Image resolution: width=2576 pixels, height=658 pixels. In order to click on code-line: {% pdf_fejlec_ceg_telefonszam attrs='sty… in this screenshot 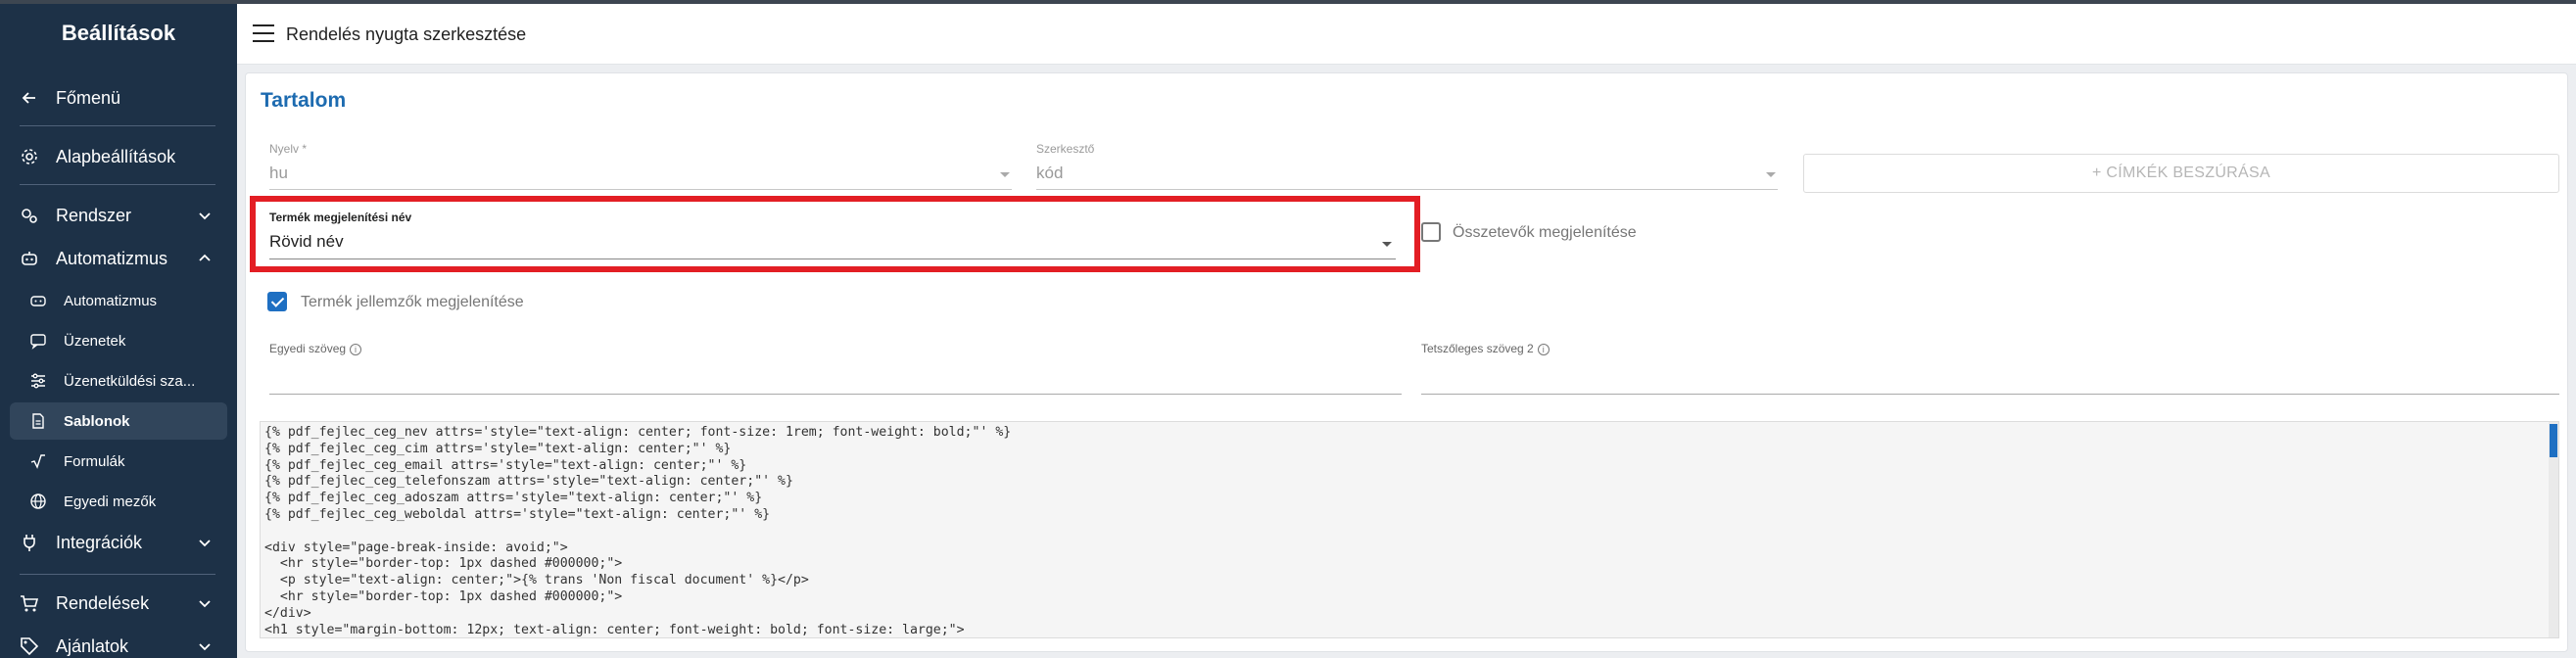, I will do `click(528, 482)`.